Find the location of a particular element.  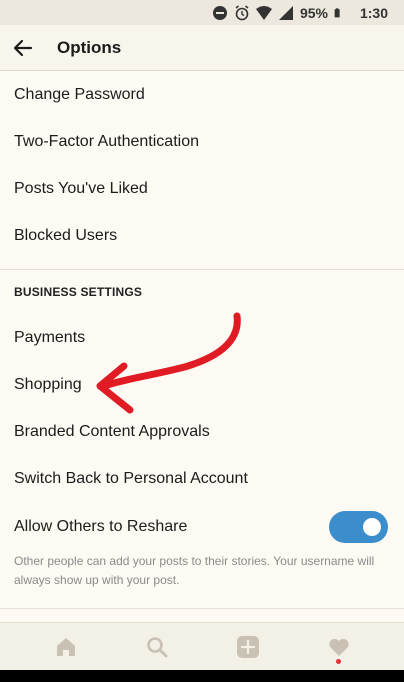

system-nav-bar is located at coordinates (202, 676).